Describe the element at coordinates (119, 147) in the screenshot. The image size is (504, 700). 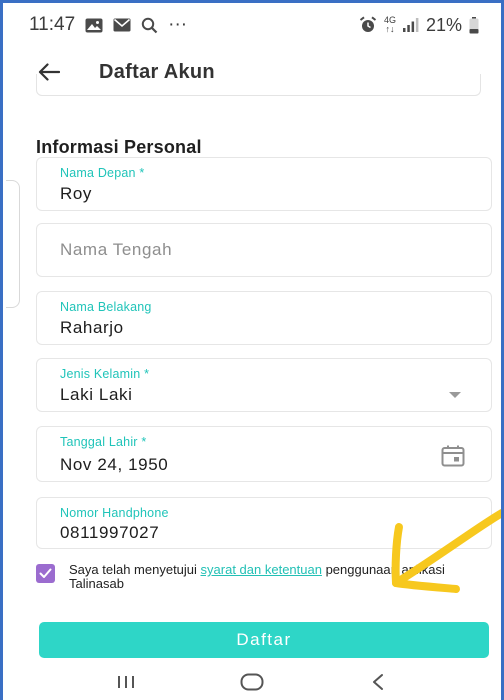
I see `section-title: Informasi Personal` at that location.